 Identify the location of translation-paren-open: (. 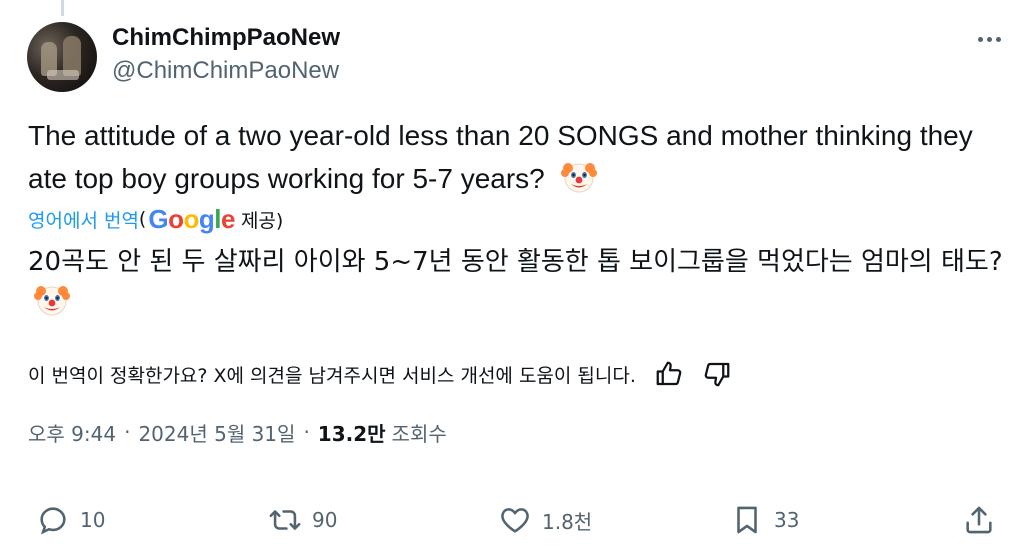
(142, 219).